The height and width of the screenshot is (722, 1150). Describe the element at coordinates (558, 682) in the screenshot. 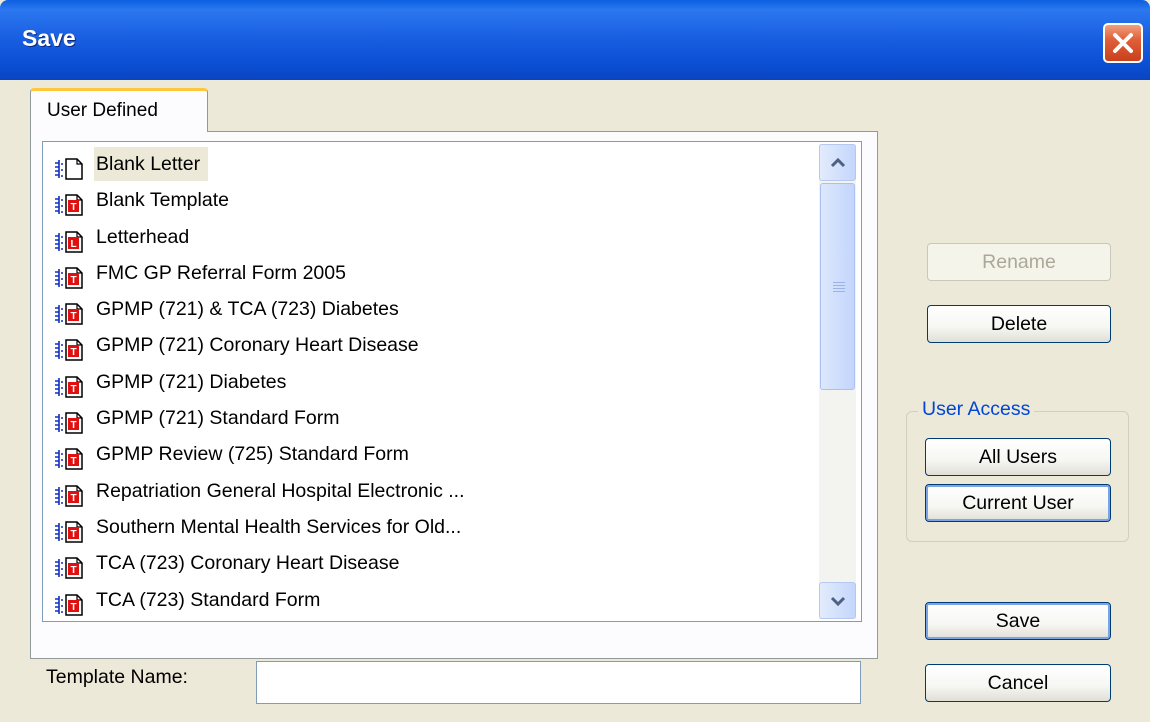

I see `template-name-input` at that location.